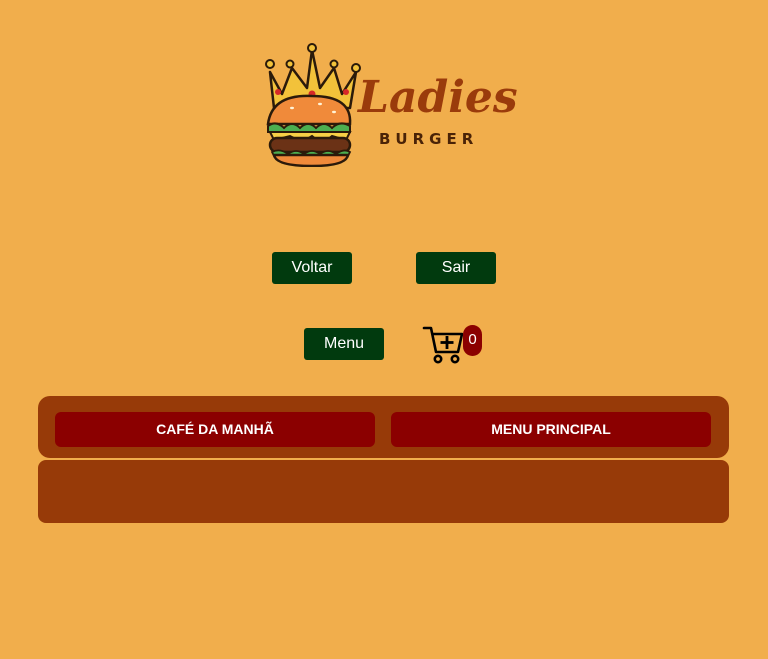  Describe the element at coordinates (383, 427) in the screenshot. I see `category-bar: CAFÉ DA MANHÃ MENU PRINCIPAL` at that location.